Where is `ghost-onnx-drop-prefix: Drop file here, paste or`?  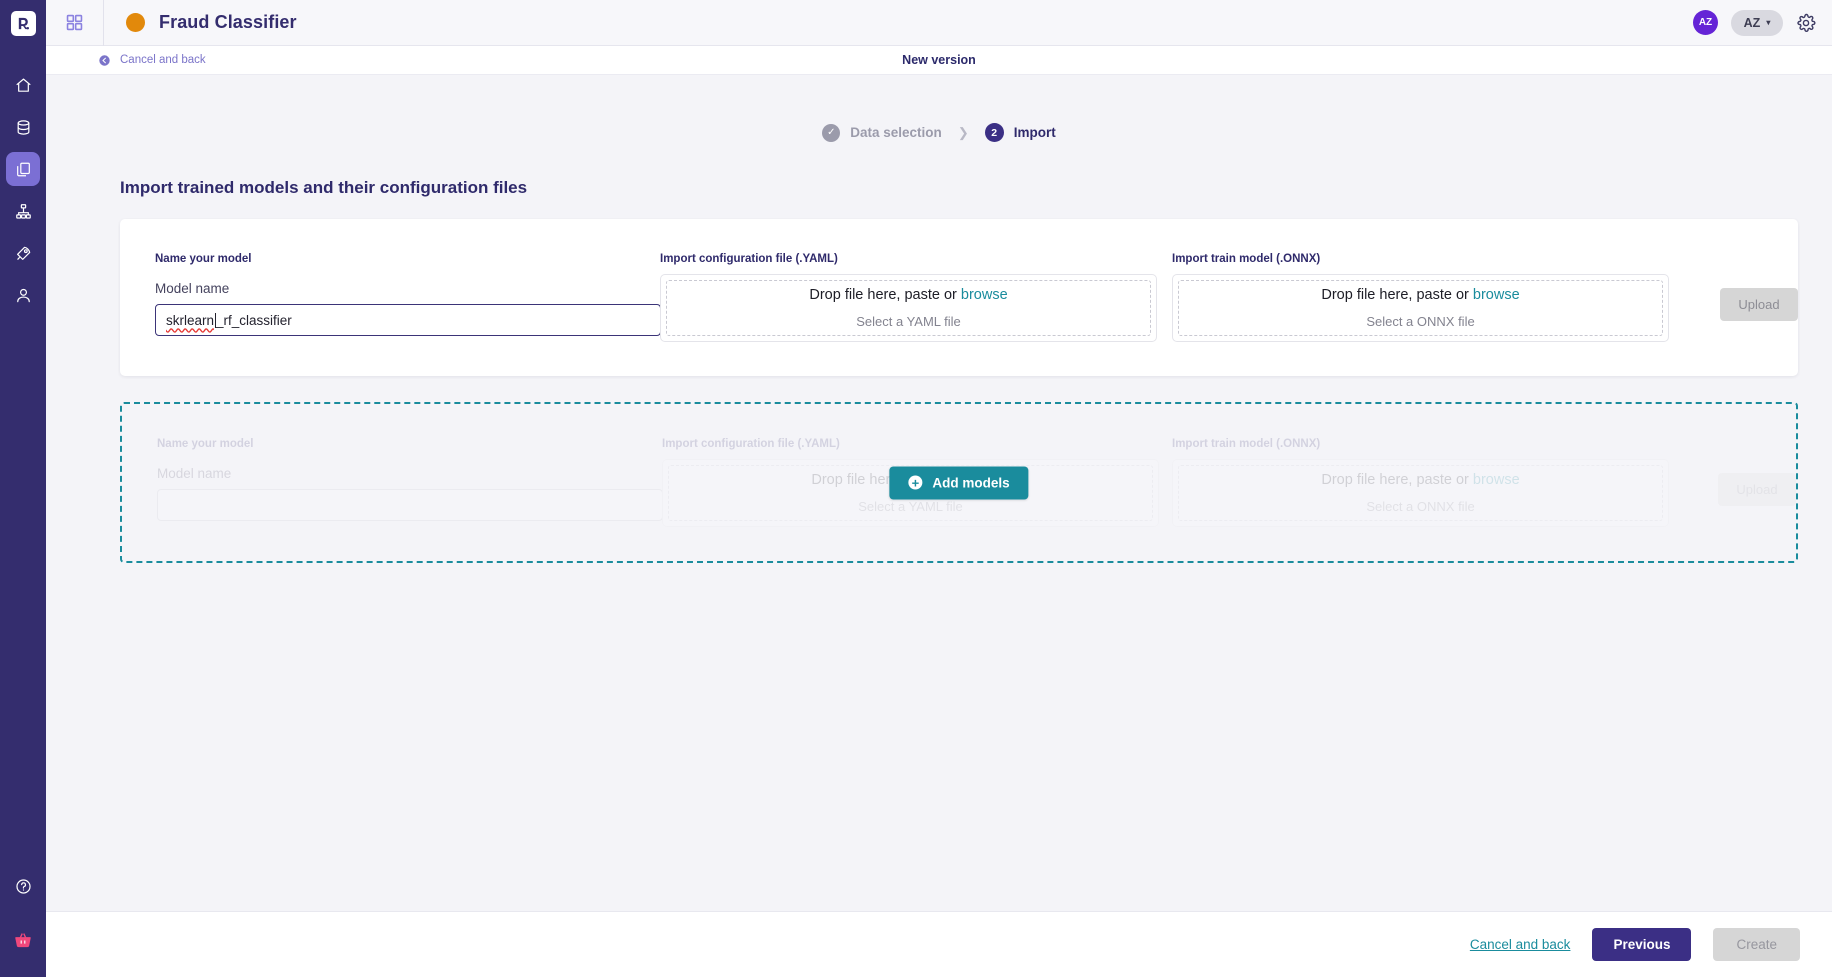
ghost-onnx-drop-prefix: Drop file here, paste or is located at coordinates (1397, 480).